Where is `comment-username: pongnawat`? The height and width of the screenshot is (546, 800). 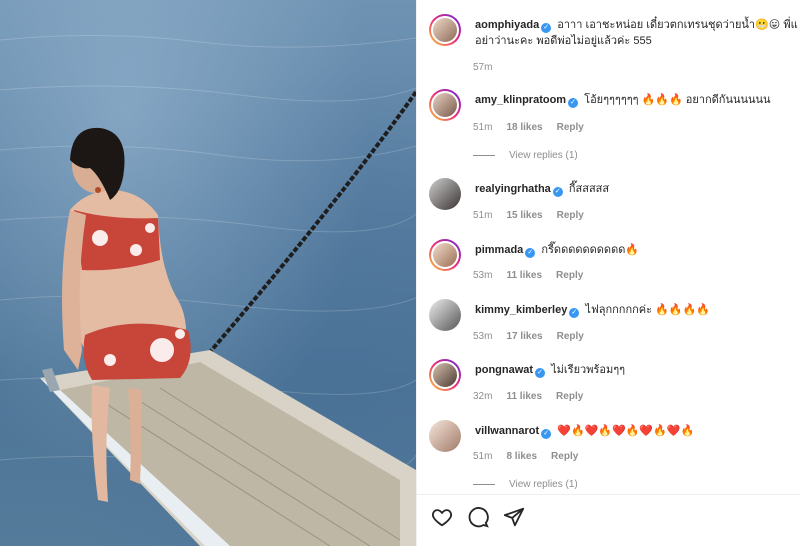
comment-username: pongnawat is located at coordinates (504, 370).